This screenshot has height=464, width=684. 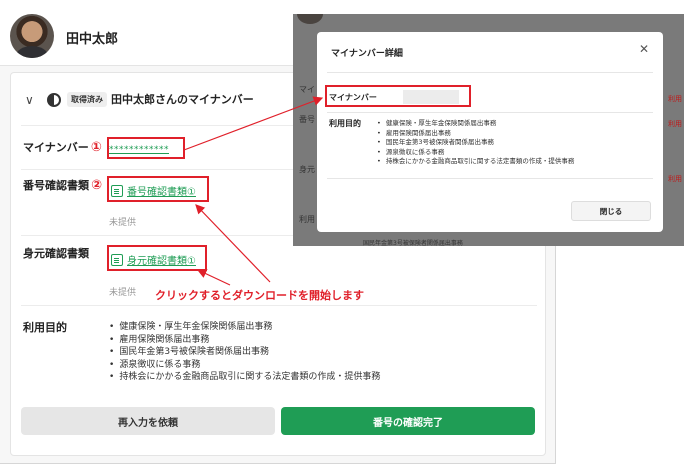 What do you see at coordinates (96, 147) in the screenshot?
I see `marker-1: ①` at bounding box center [96, 147].